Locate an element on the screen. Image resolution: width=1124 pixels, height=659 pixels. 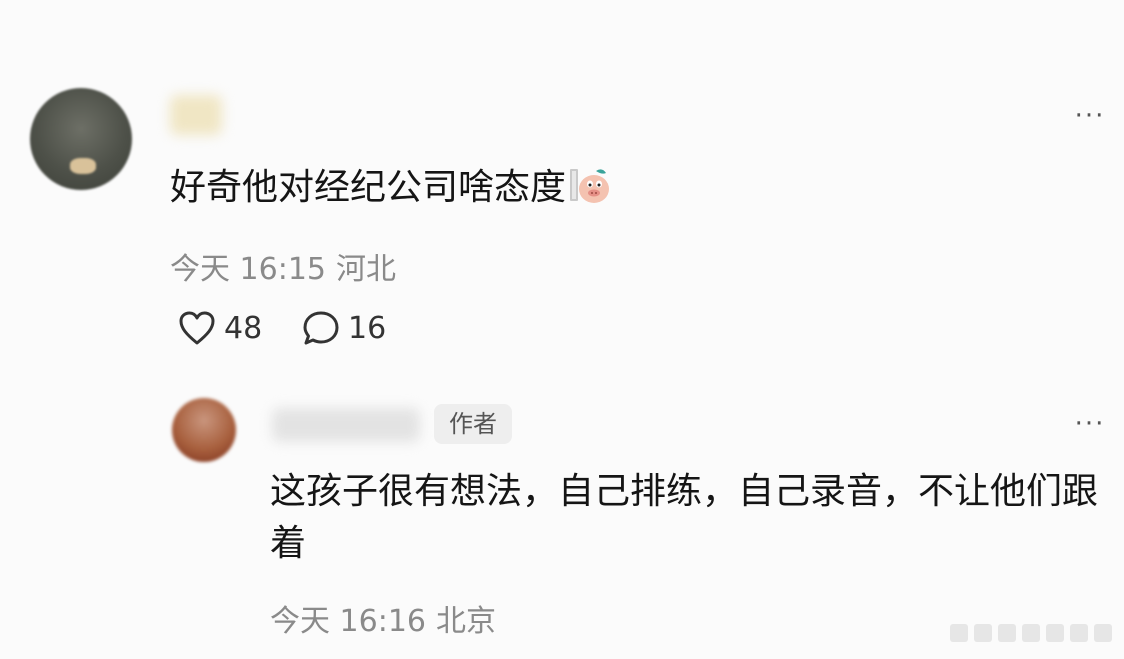
commenter-username-blurred is located at coordinates (196, 115).